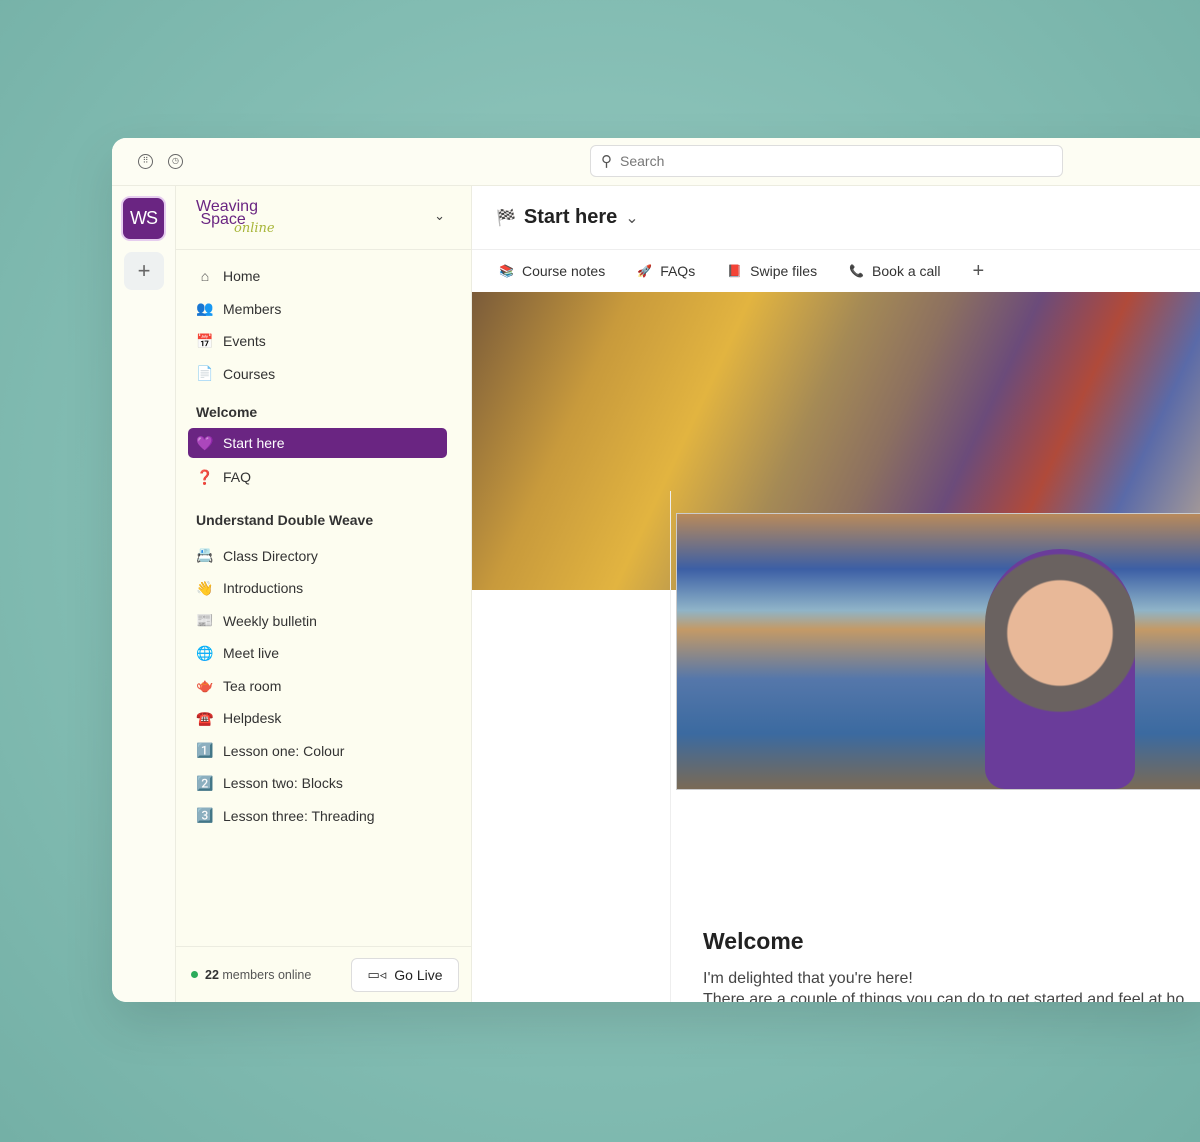 Image resolution: width=1200 pixels, height=1142 pixels. I want to click on item-icon: ⌂, so click(205, 276).